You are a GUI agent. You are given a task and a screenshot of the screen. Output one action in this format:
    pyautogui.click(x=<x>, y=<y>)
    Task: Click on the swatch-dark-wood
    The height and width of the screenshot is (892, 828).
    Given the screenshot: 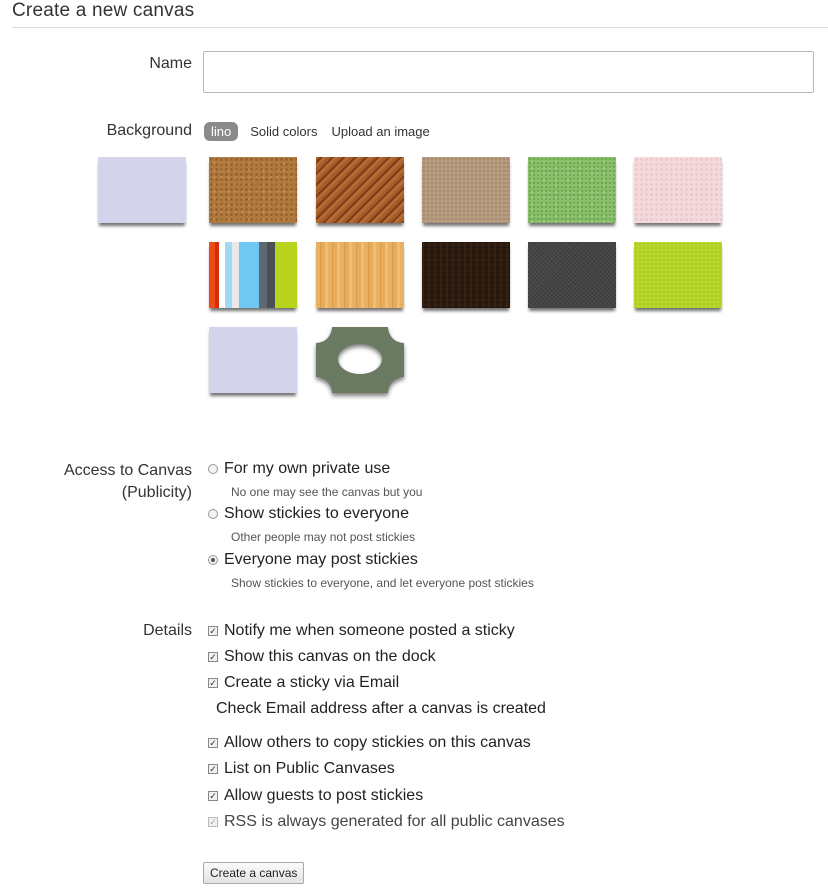 What is the action you would take?
    pyautogui.click(x=466, y=275)
    